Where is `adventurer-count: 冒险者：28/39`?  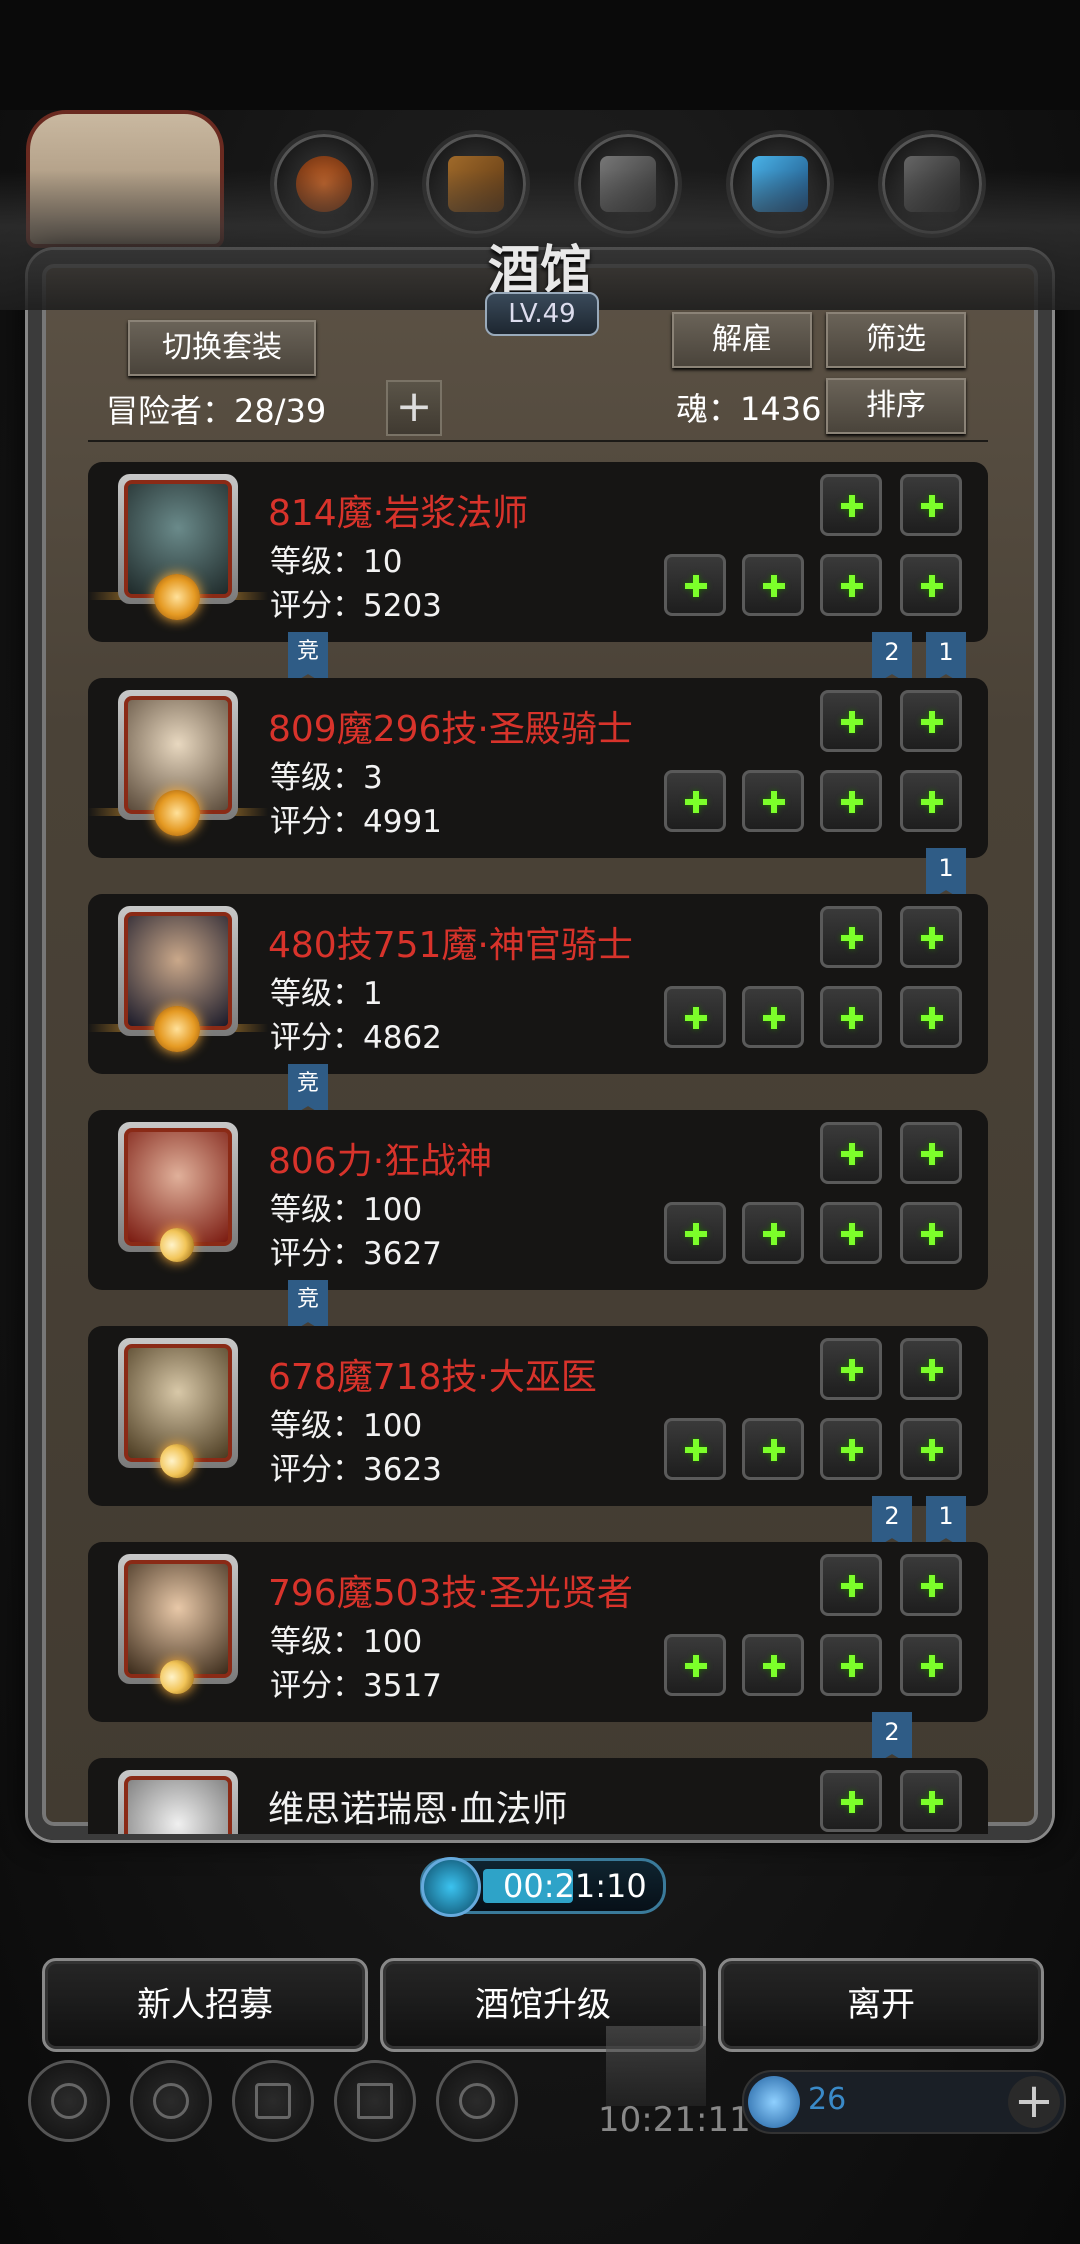 adventurer-count: 冒险者：28/39 is located at coordinates (216, 411).